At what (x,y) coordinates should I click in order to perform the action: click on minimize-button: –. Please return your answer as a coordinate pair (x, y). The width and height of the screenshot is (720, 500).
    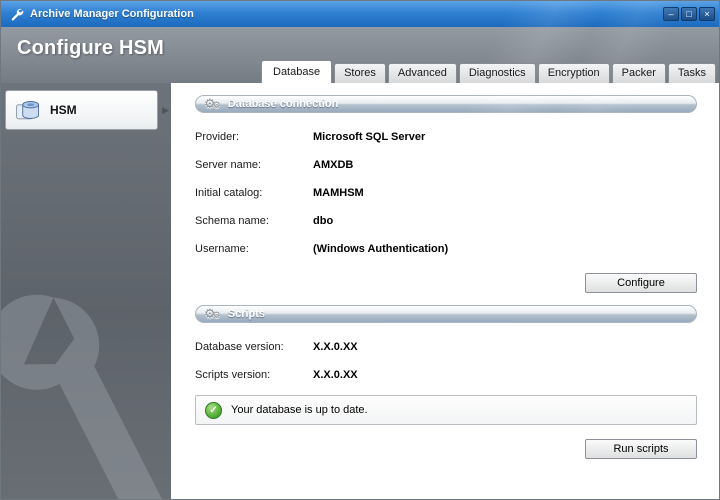
    Looking at the image, I should click on (671, 14).